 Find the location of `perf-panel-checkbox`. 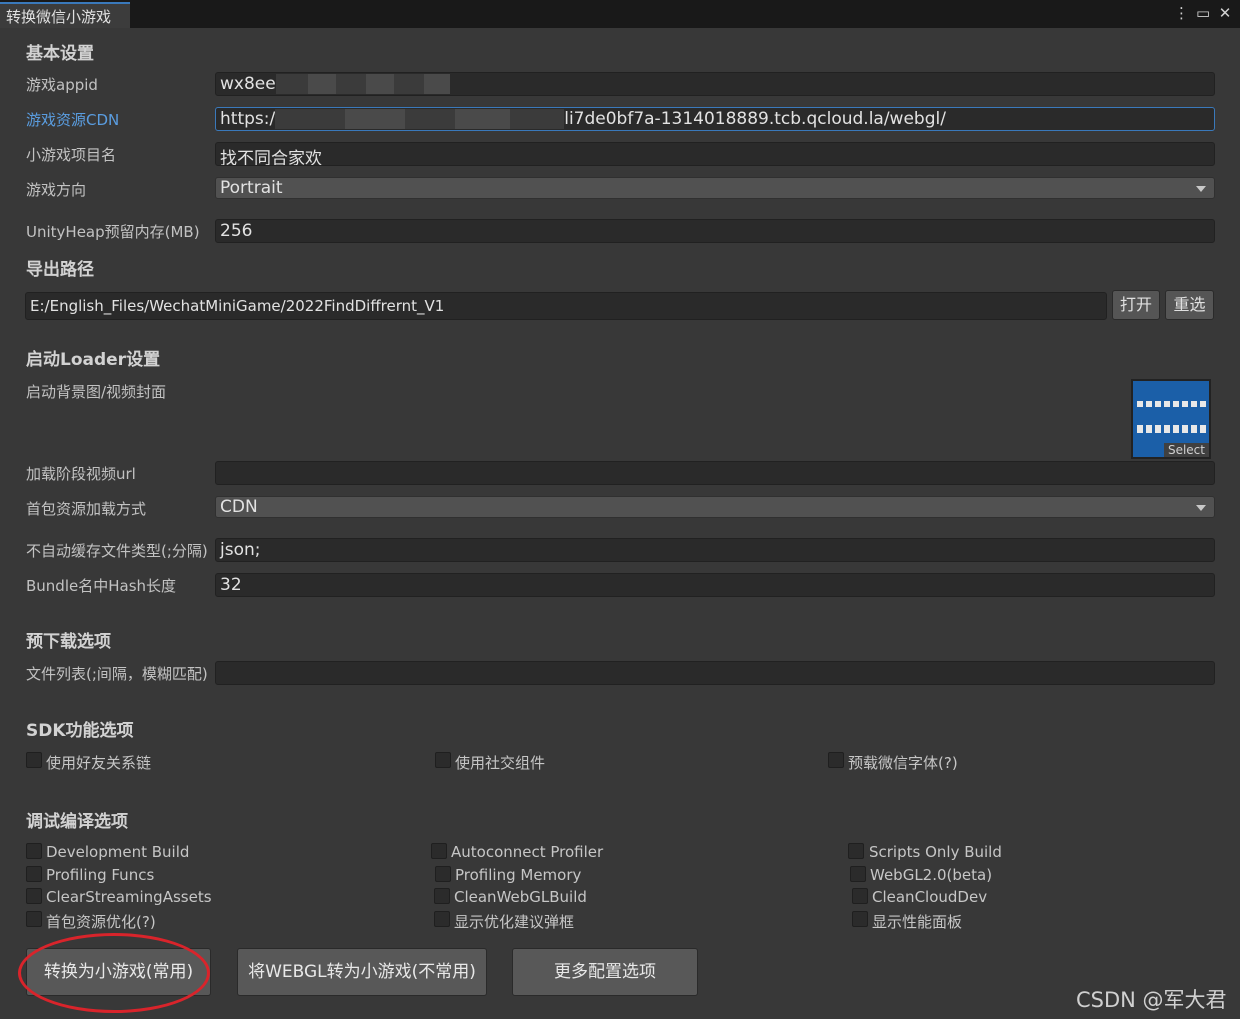

perf-panel-checkbox is located at coordinates (860, 919).